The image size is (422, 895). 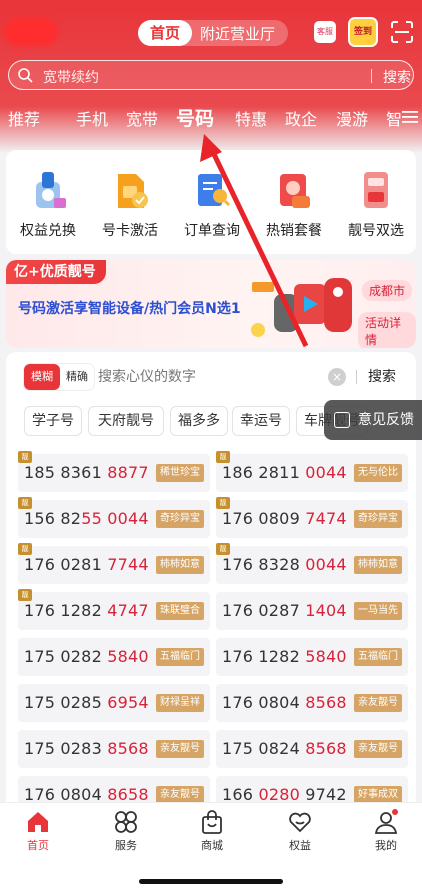 I want to click on scan-icon, so click(x=402, y=32).